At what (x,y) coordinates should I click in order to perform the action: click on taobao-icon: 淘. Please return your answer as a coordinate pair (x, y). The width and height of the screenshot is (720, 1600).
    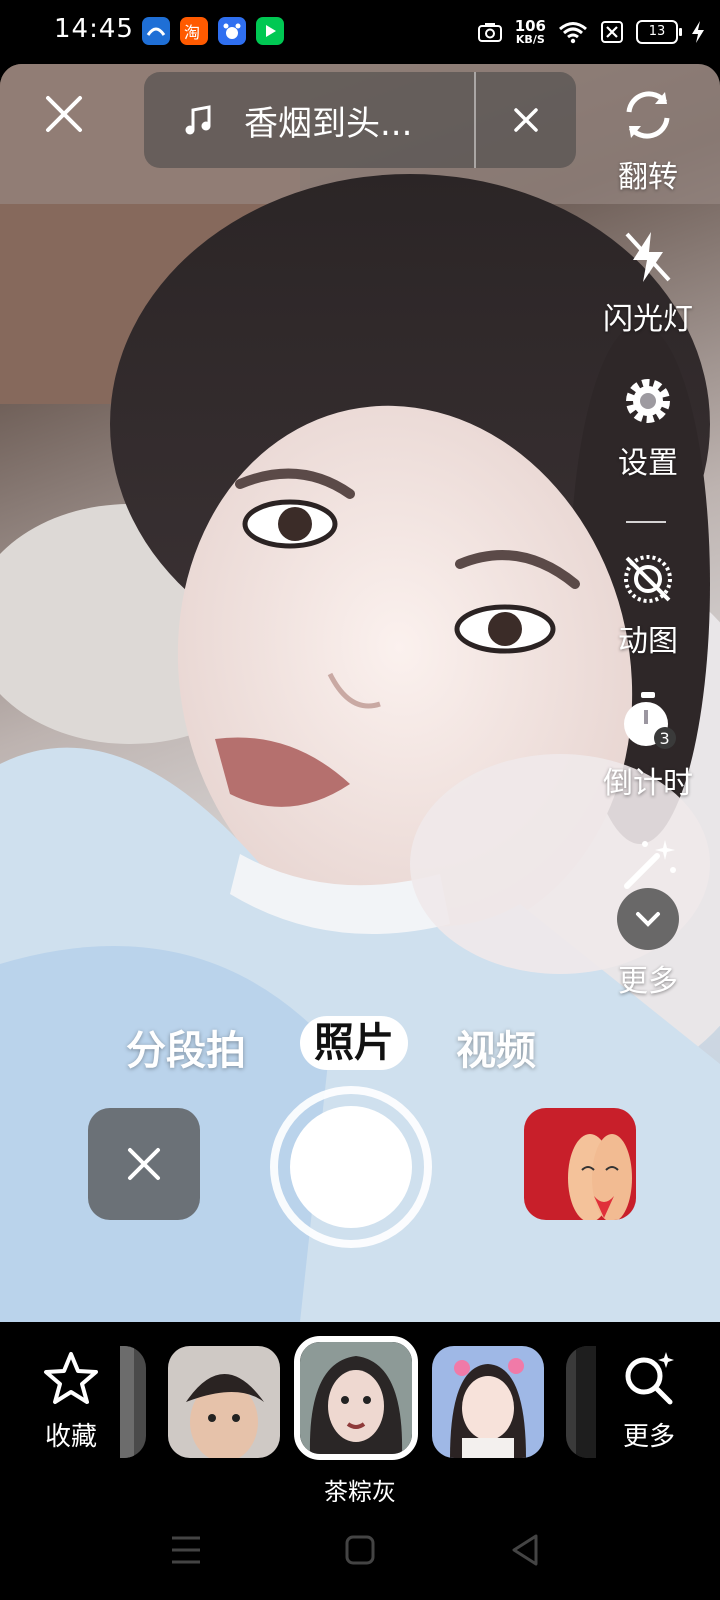
    Looking at the image, I should click on (194, 31).